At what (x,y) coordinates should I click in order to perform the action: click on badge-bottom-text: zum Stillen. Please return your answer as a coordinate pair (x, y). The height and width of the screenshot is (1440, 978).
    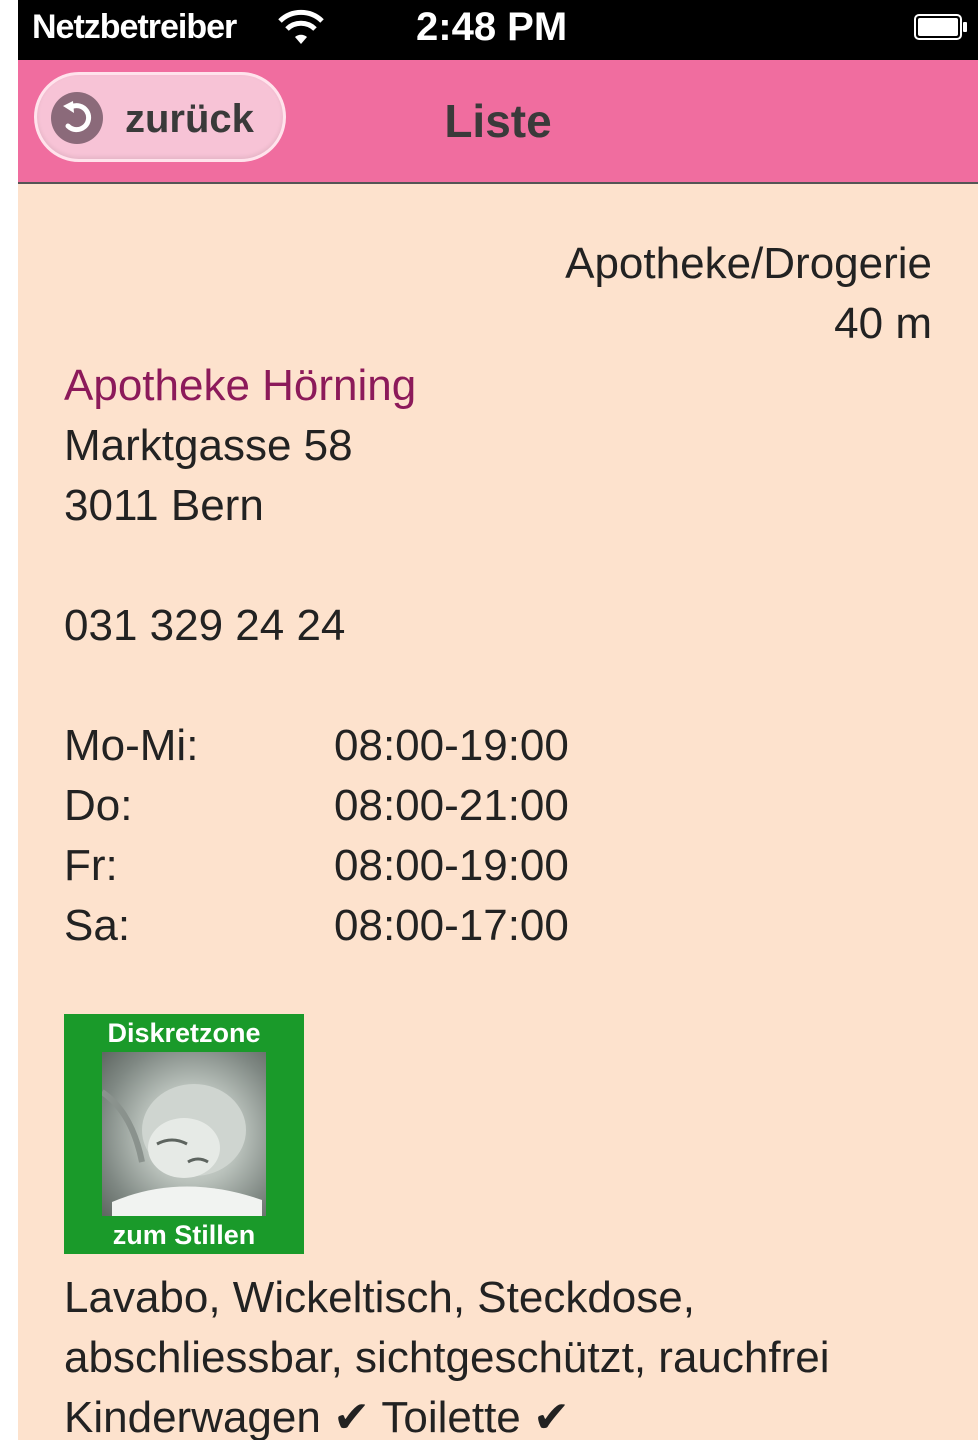
    Looking at the image, I should click on (184, 1235).